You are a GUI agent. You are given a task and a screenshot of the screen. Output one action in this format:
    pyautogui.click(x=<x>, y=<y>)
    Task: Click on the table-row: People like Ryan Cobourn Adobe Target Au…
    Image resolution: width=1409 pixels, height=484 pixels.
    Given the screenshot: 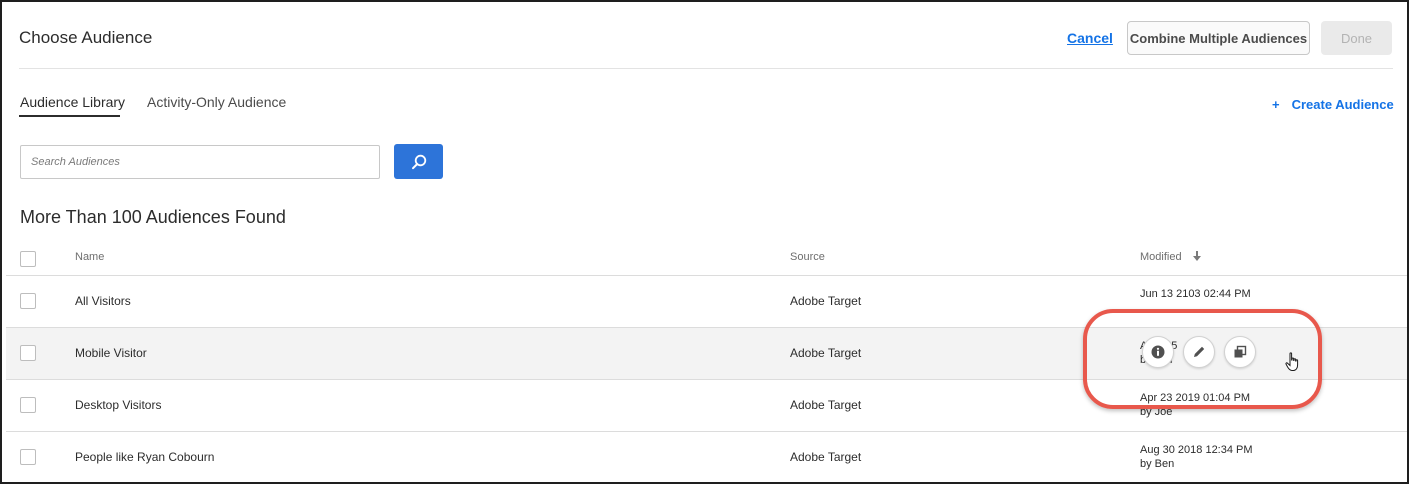 What is the action you would take?
    pyautogui.click(x=706, y=457)
    